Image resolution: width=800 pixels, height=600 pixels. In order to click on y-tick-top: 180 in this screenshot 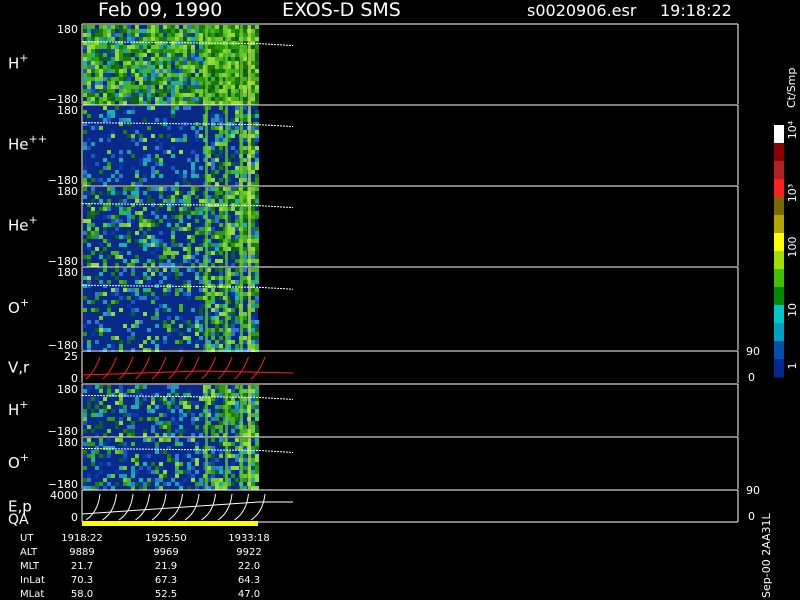, I will do `click(67, 191)`.